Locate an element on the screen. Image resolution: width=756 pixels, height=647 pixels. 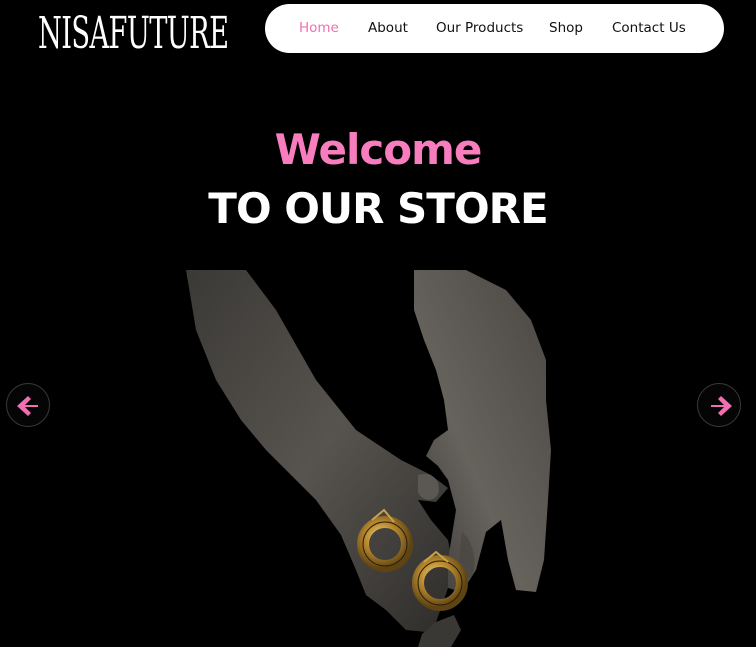
carousel-prev-button is located at coordinates (28, 405).